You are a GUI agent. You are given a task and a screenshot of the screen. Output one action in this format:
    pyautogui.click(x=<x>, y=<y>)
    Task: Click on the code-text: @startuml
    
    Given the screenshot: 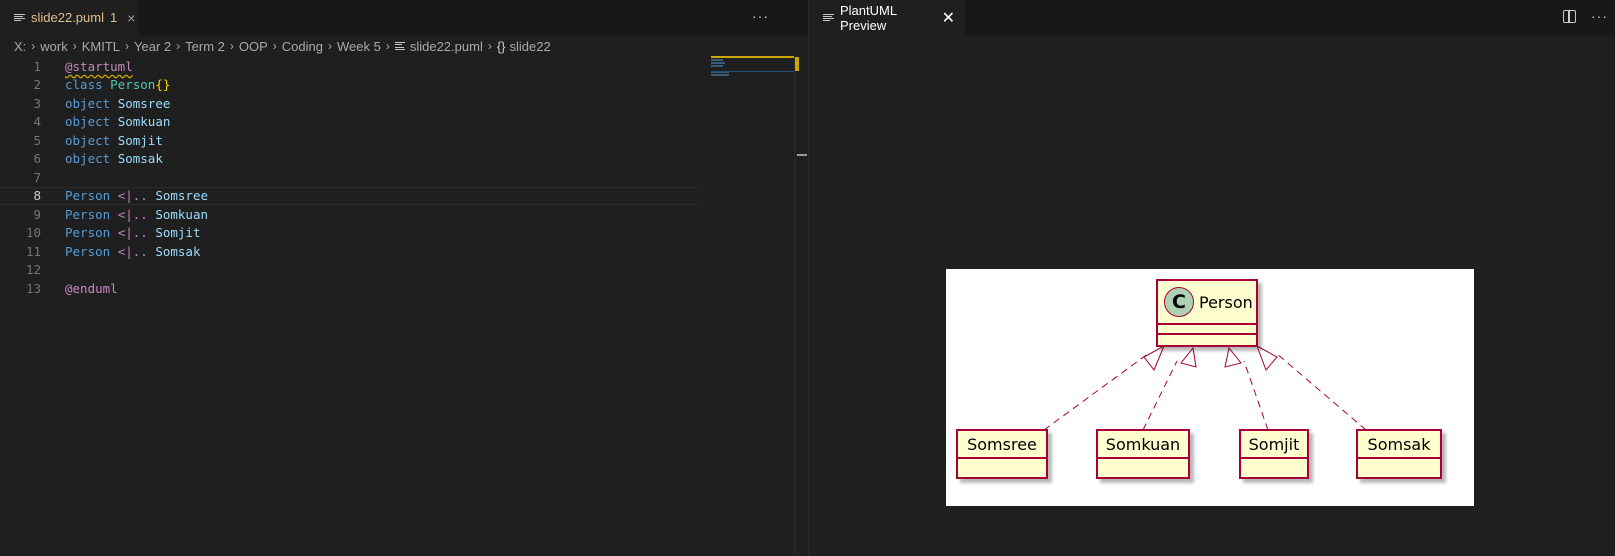 What is the action you would take?
    pyautogui.click(x=99, y=66)
    